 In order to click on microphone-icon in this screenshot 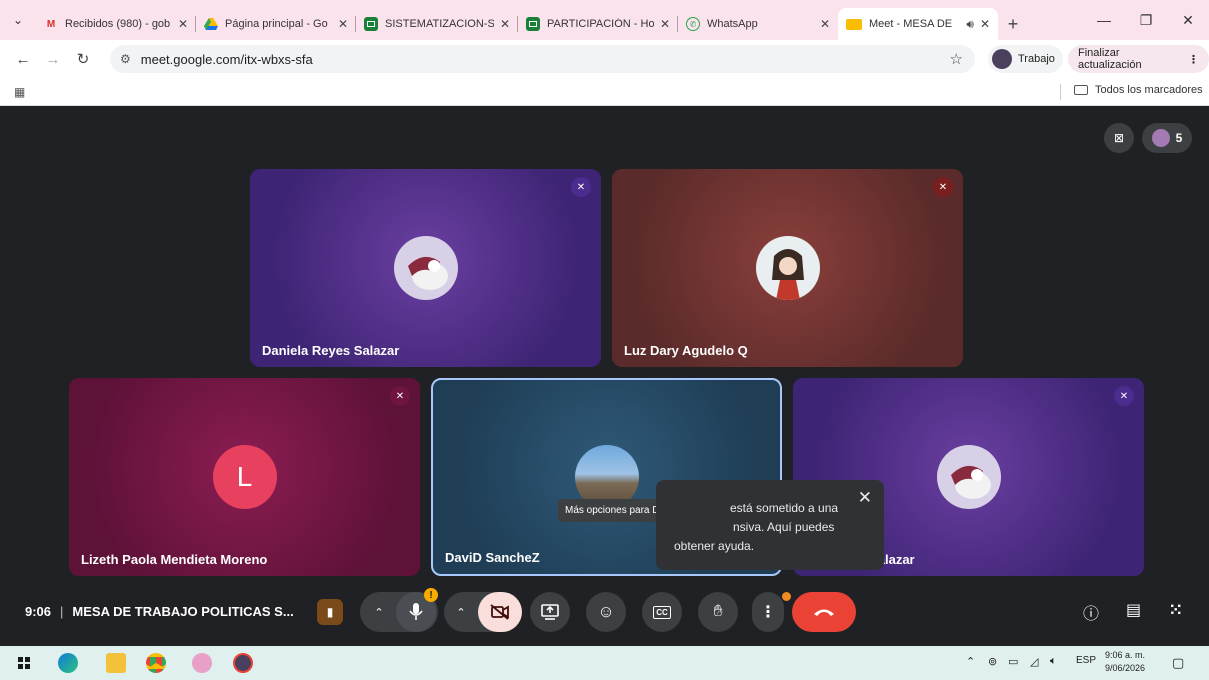, I will do `click(416, 611)`.